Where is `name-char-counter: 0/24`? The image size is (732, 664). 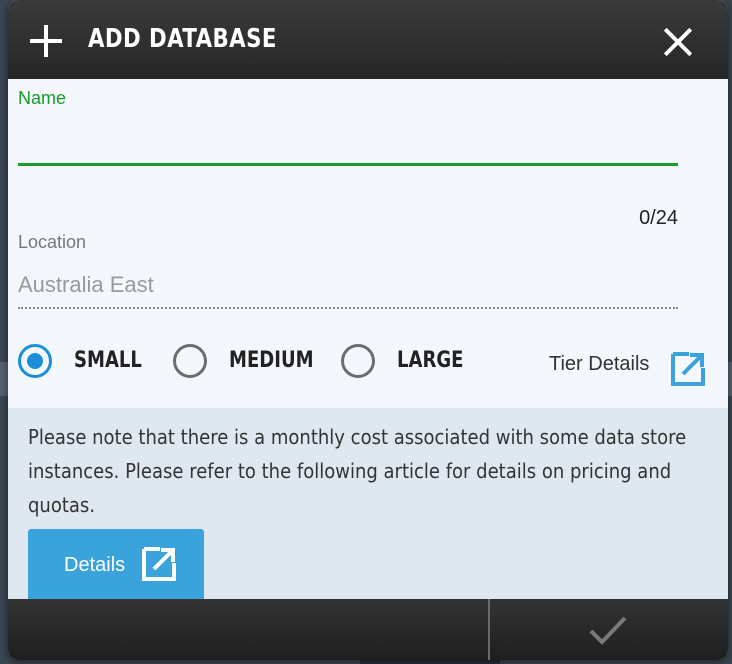 name-char-counter: 0/24 is located at coordinates (658, 218).